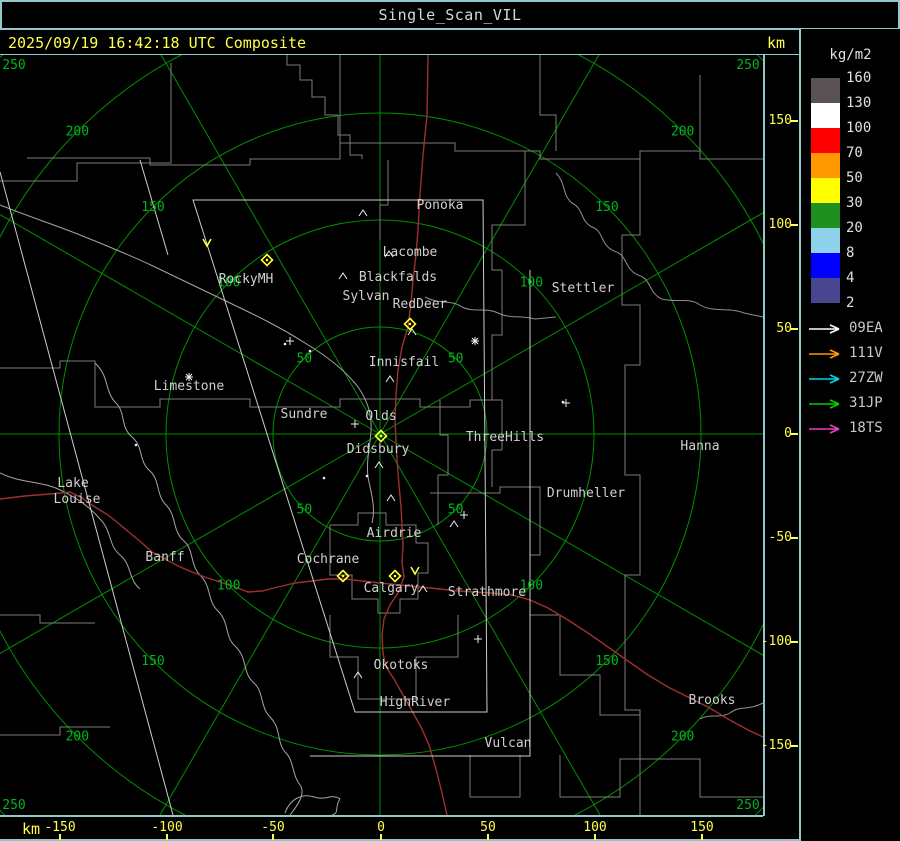  Describe the element at coordinates (780, 120) in the screenshot. I see `right-axis-tick-label: 150` at that location.